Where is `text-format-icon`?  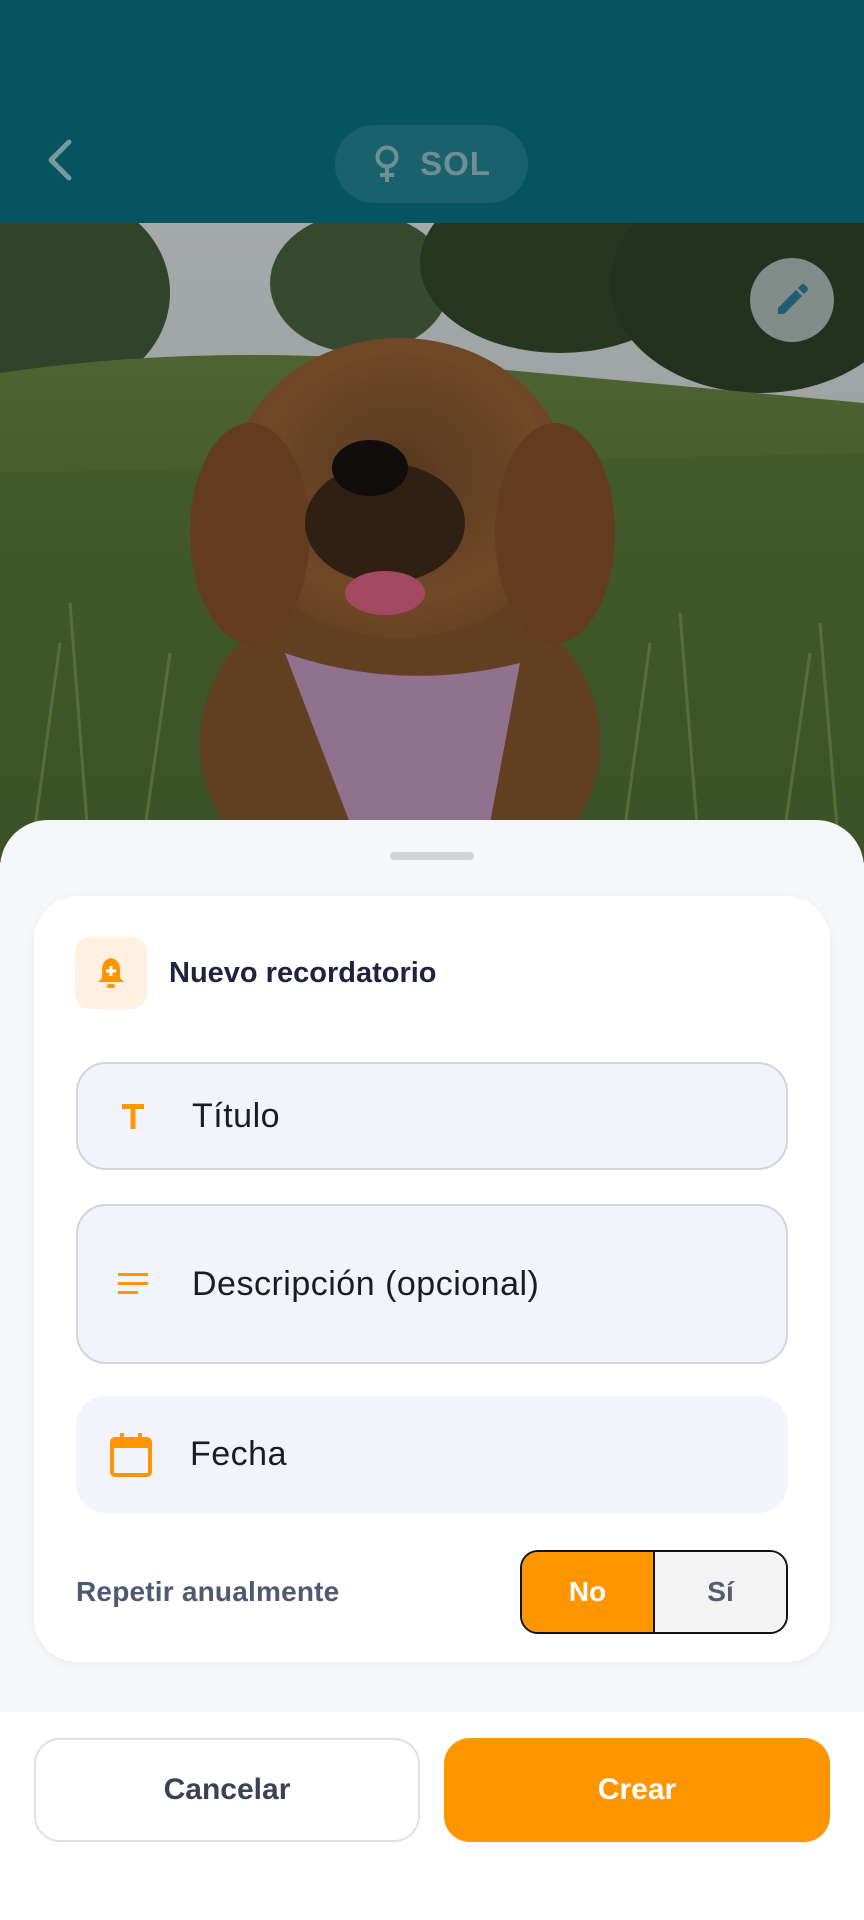
text-format-icon is located at coordinates (133, 1116).